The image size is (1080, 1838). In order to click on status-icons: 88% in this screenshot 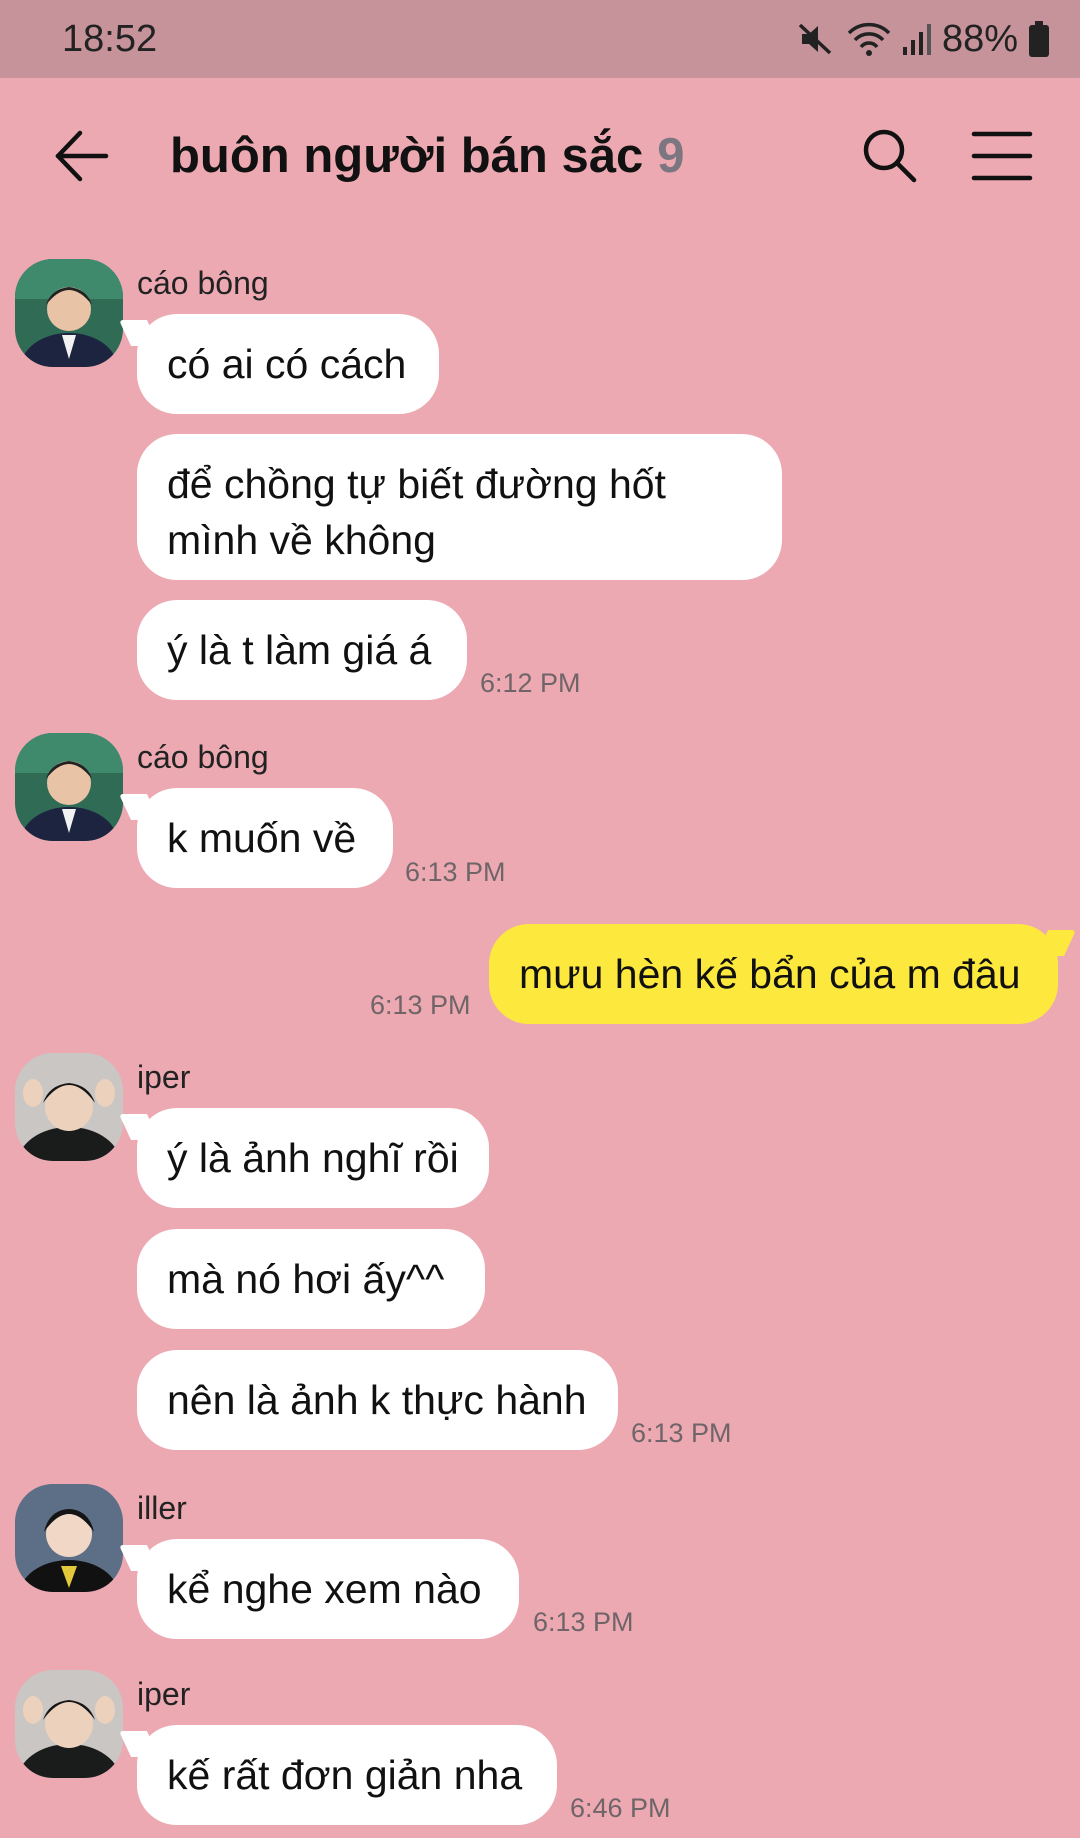, I will do `click(923, 39)`.